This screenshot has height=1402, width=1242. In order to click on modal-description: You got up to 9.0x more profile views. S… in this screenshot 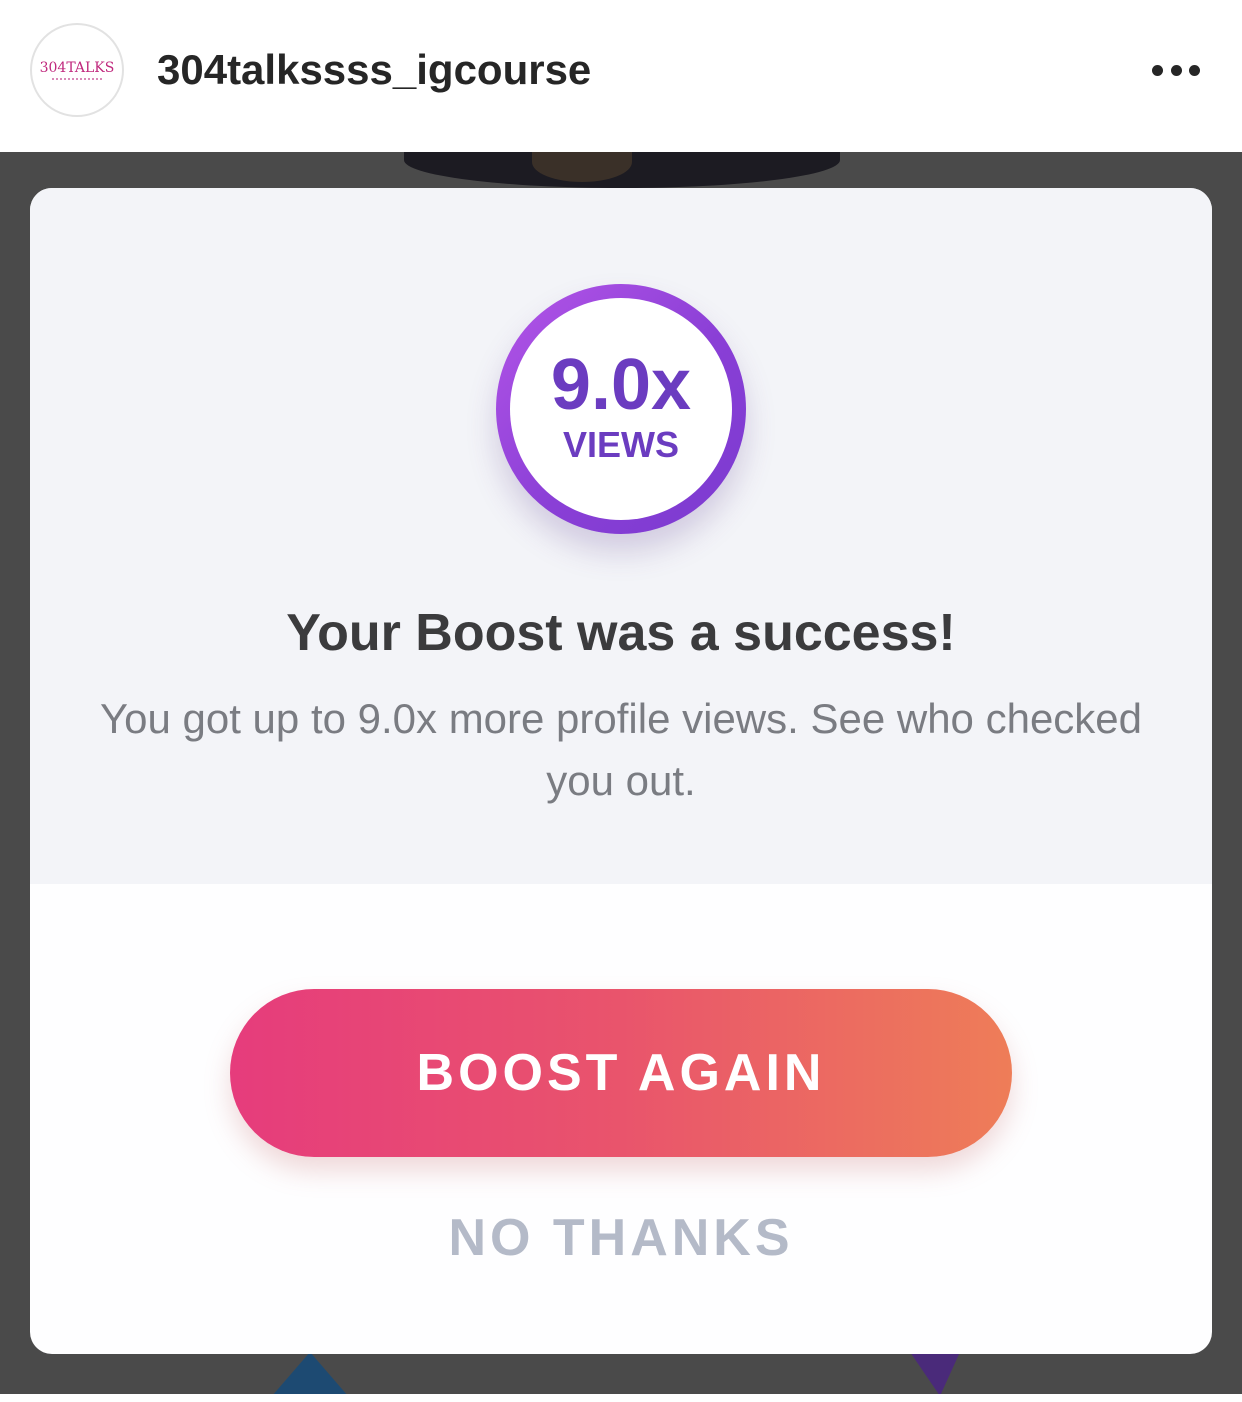, I will do `click(621, 749)`.